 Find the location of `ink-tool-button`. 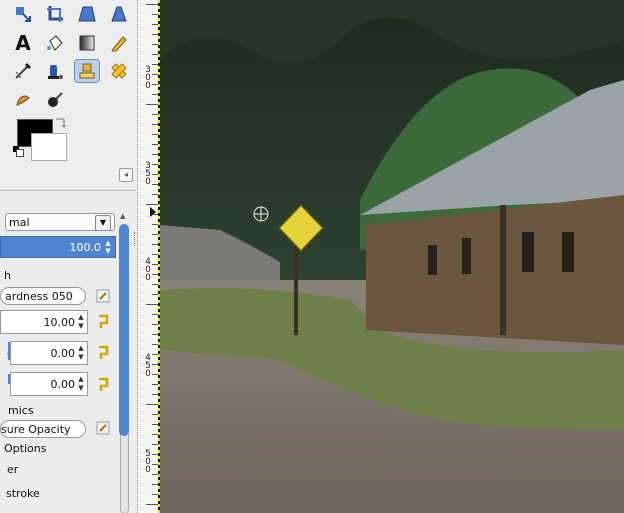

ink-tool-button is located at coordinates (55, 71).